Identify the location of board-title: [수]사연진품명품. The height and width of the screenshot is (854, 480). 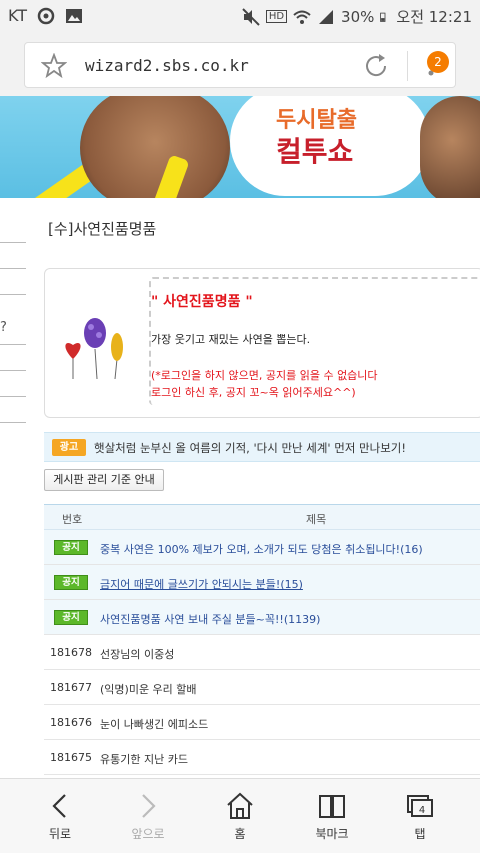
(102, 229).